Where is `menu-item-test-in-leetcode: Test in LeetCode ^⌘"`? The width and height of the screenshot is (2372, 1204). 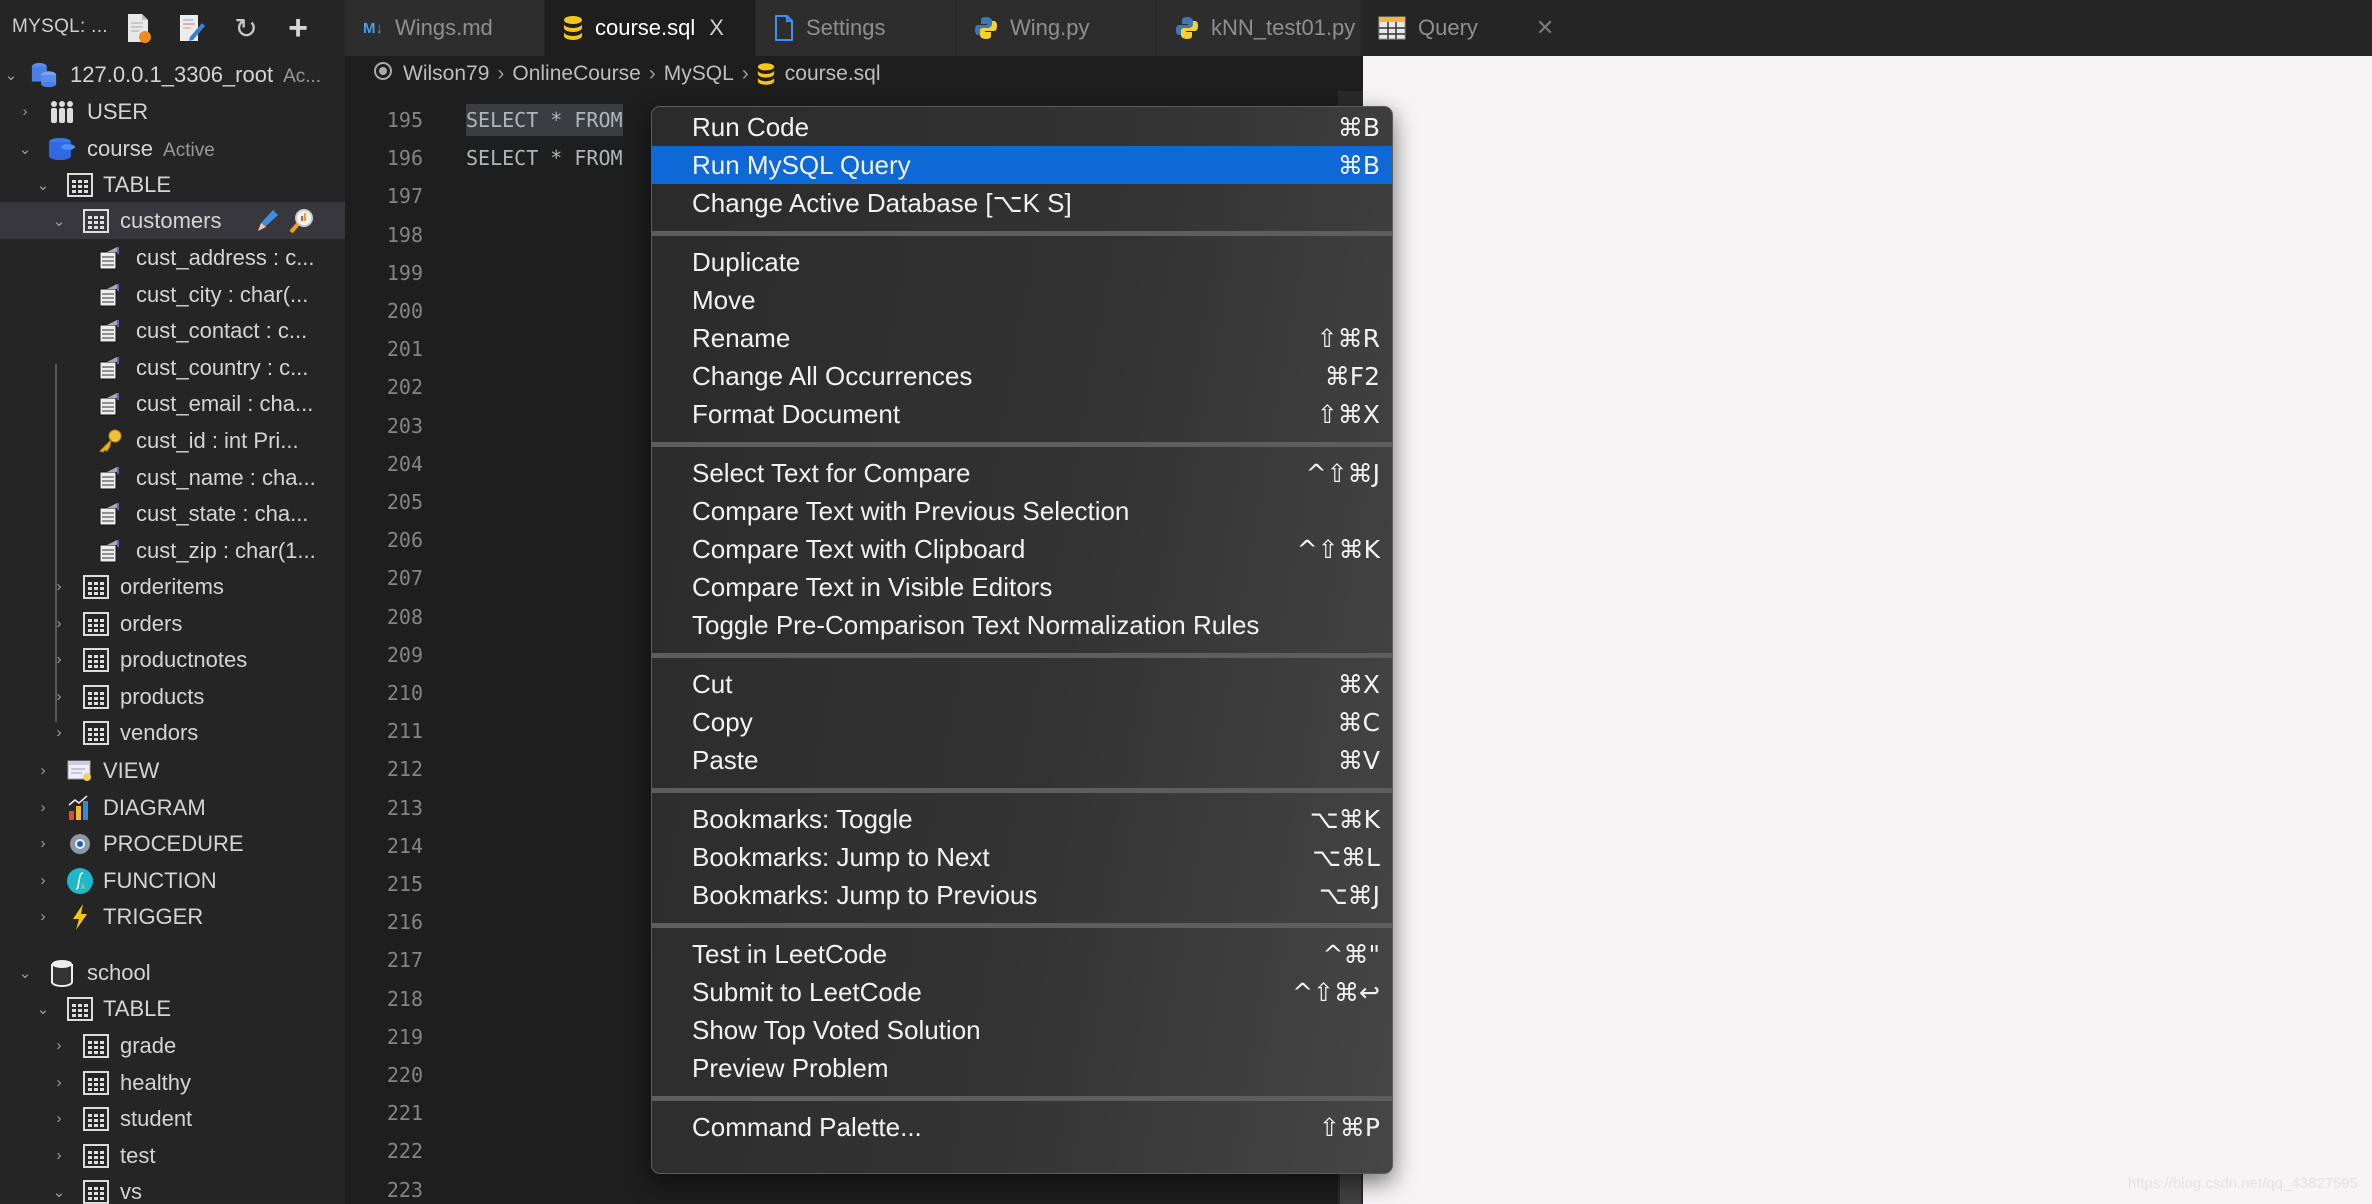 menu-item-test-in-leetcode: Test in LeetCode ^⌘" is located at coordinates (1022, 954).